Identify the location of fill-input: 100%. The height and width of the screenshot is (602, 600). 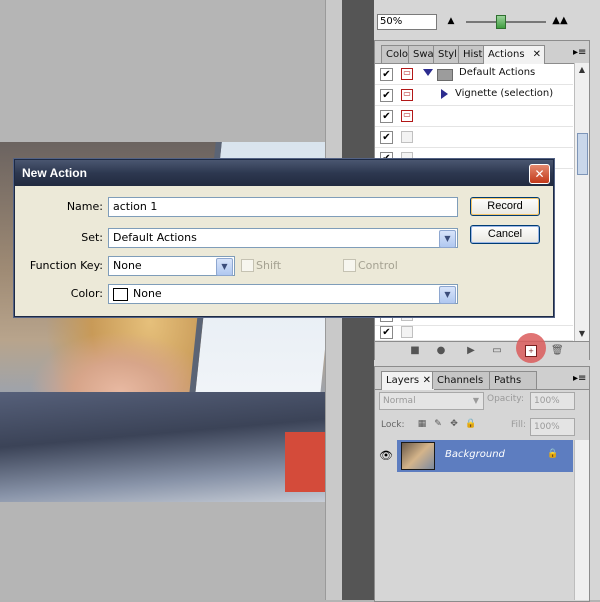
(552, 427).